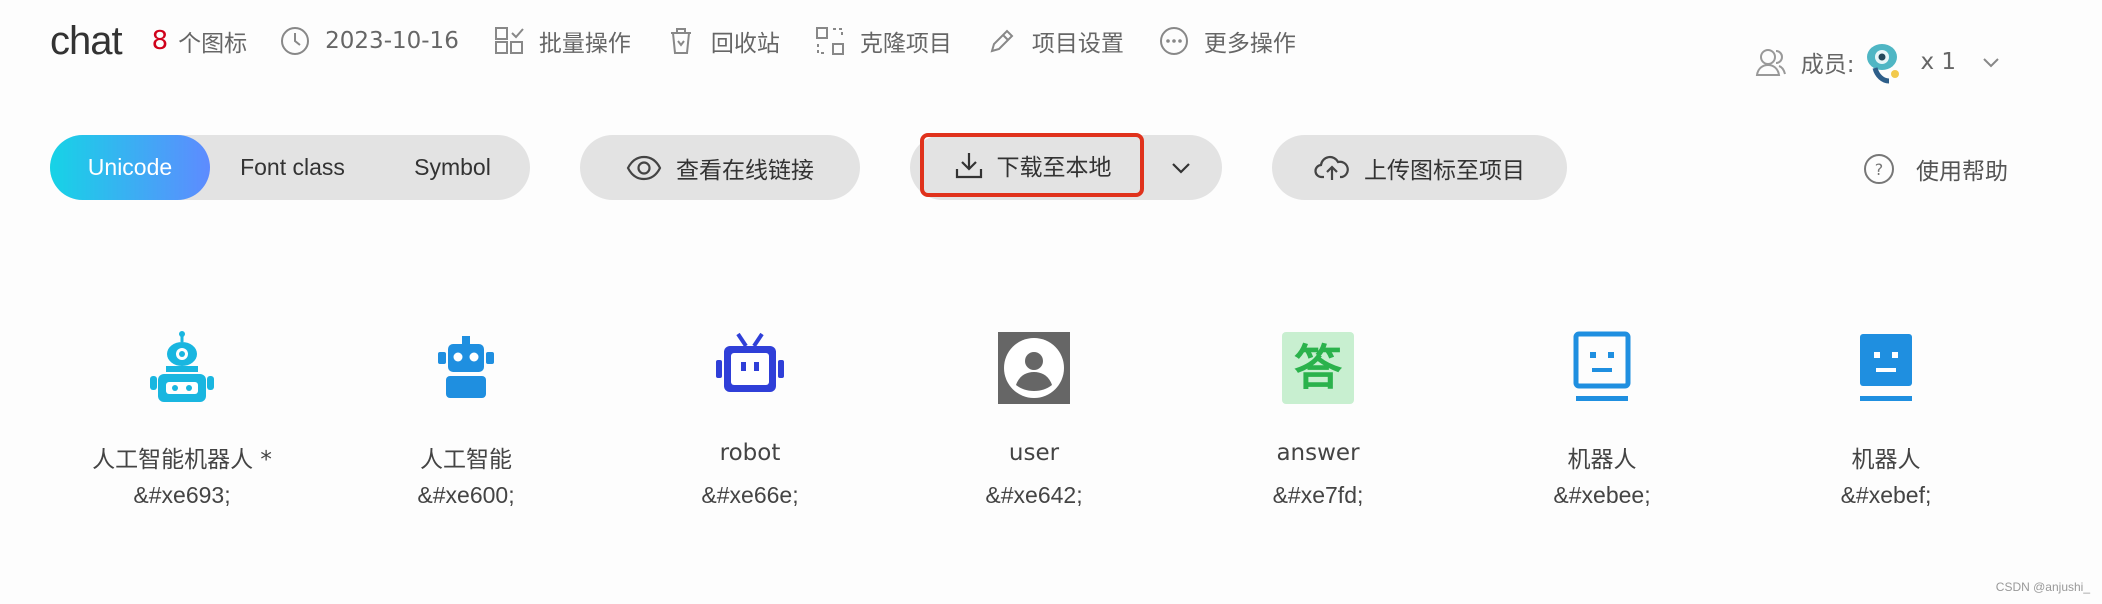 This screenshot has height=604, width=2102. I want to click on icon-card: 答 answer &#xe7fd;, so click(1318, 440).